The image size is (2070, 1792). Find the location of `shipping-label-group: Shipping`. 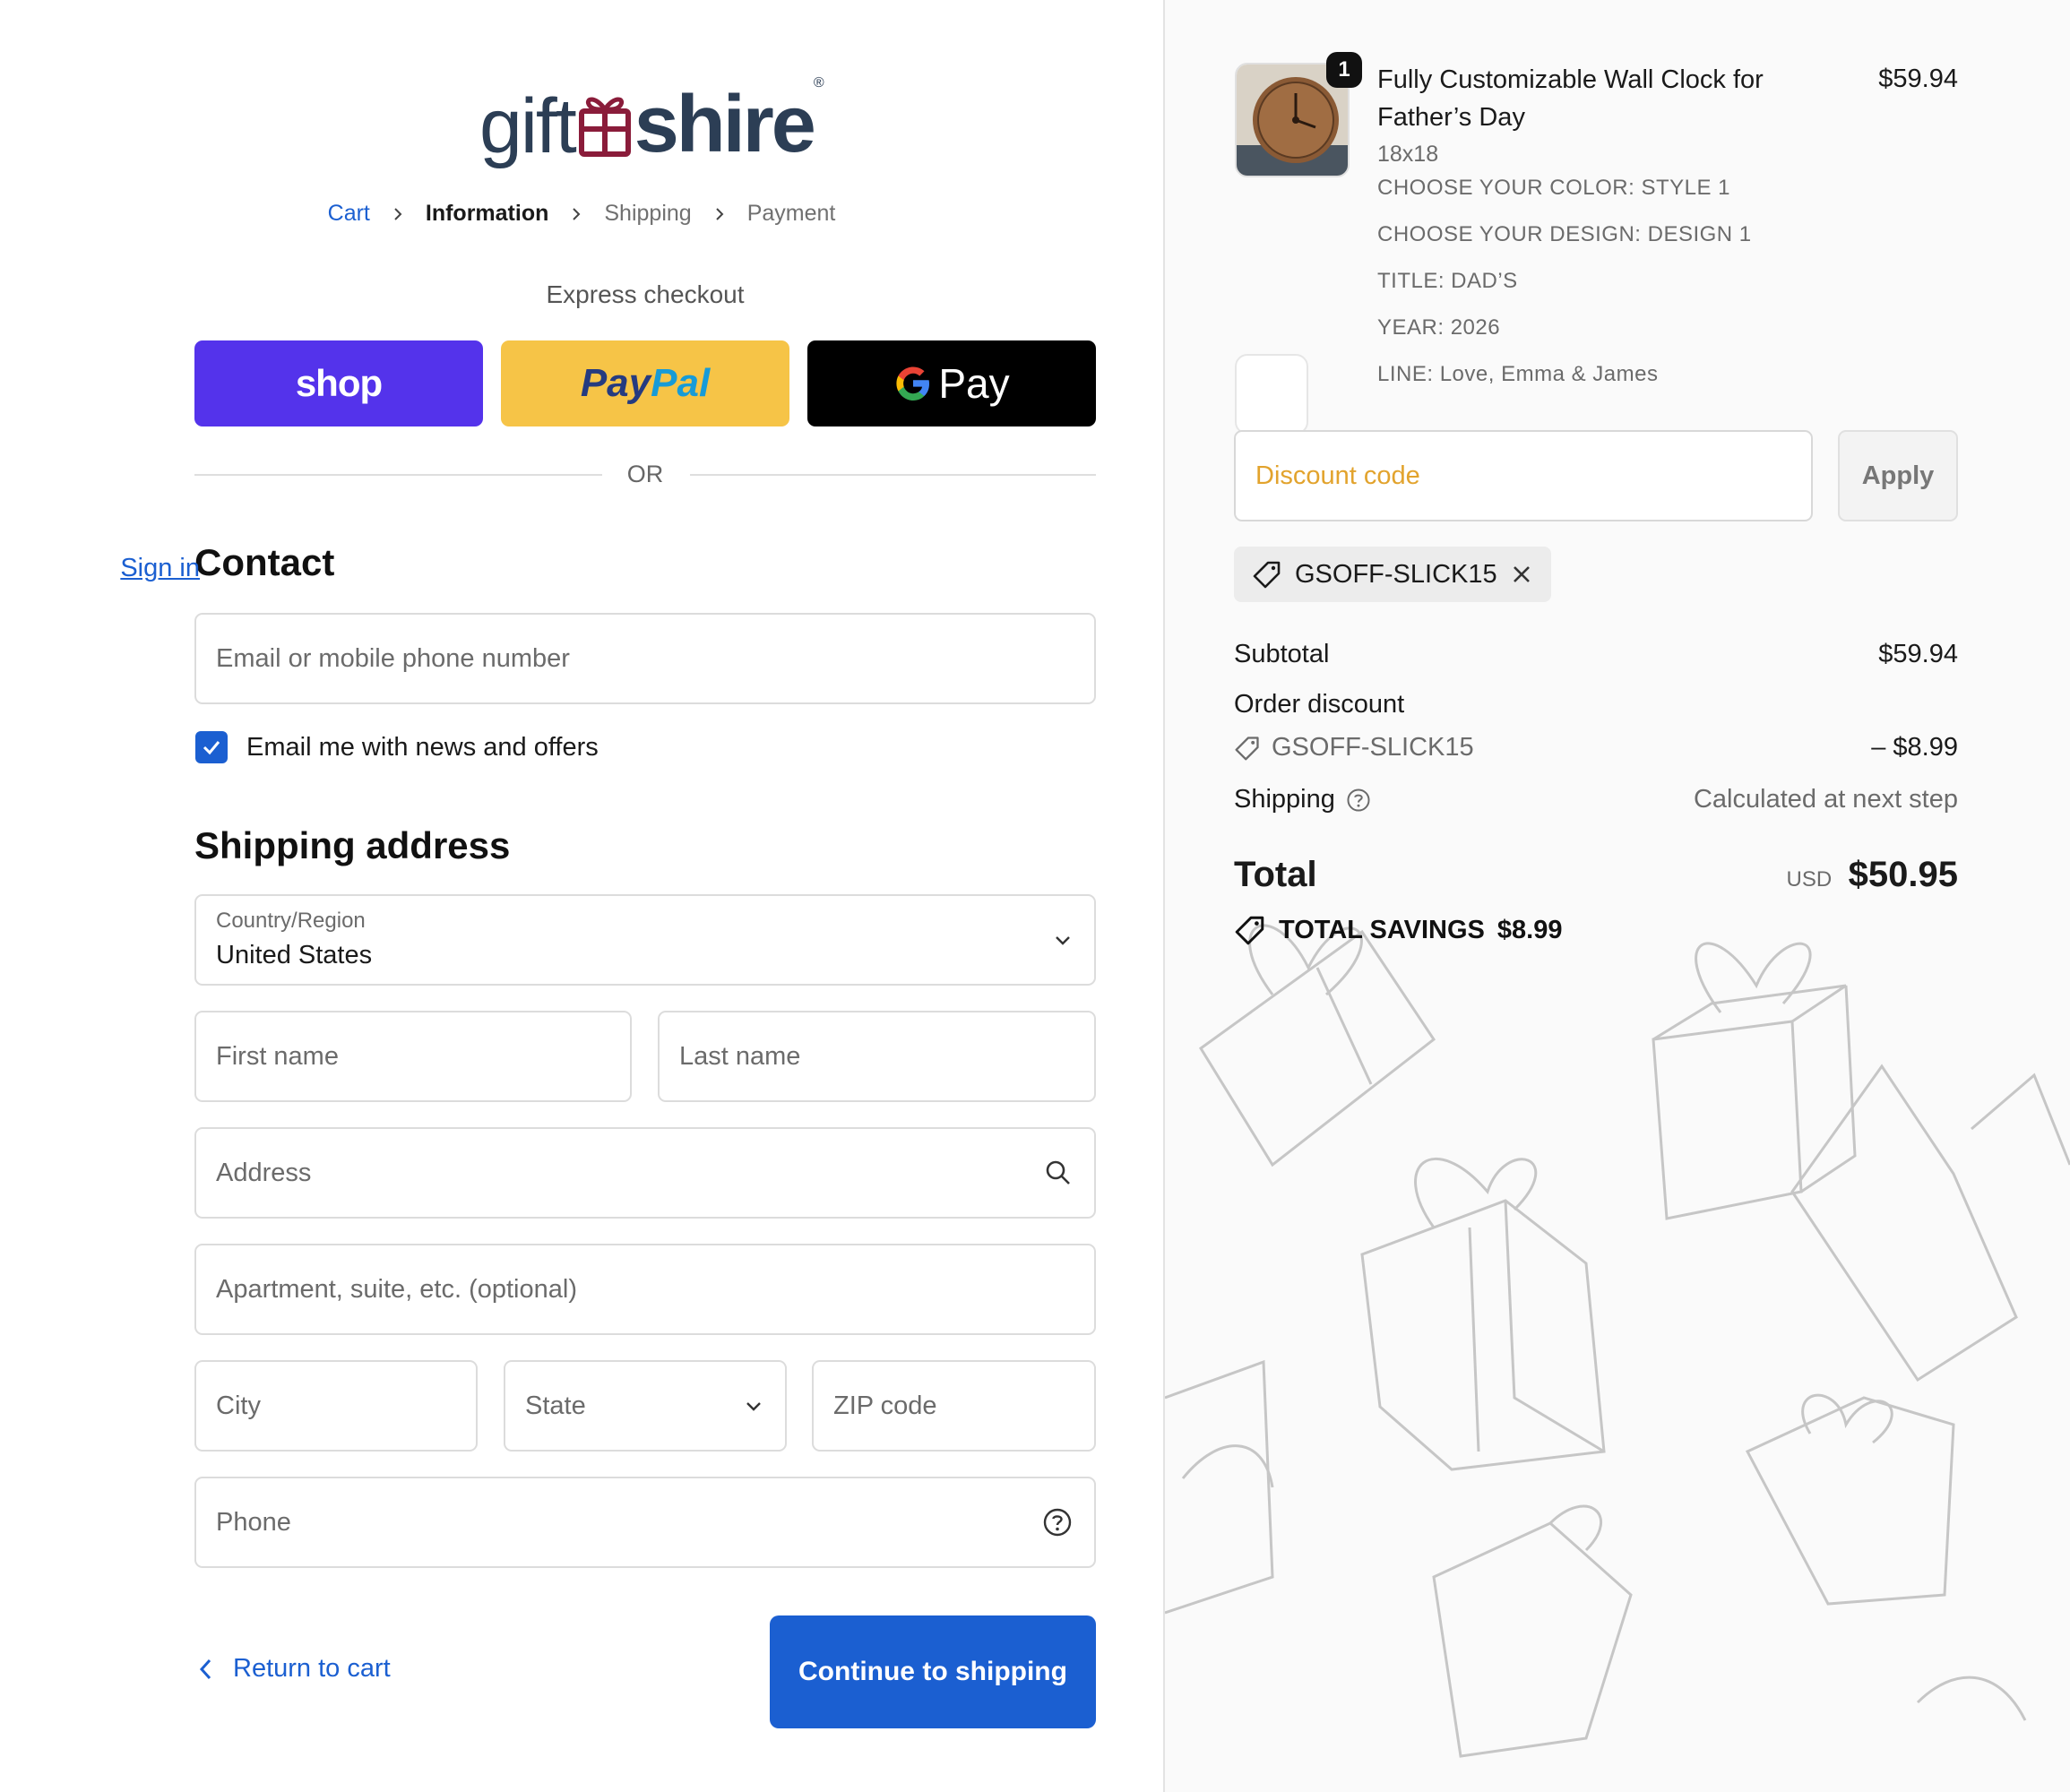

shipping-label-group: Shipping is located at coordinates (1302, 800).